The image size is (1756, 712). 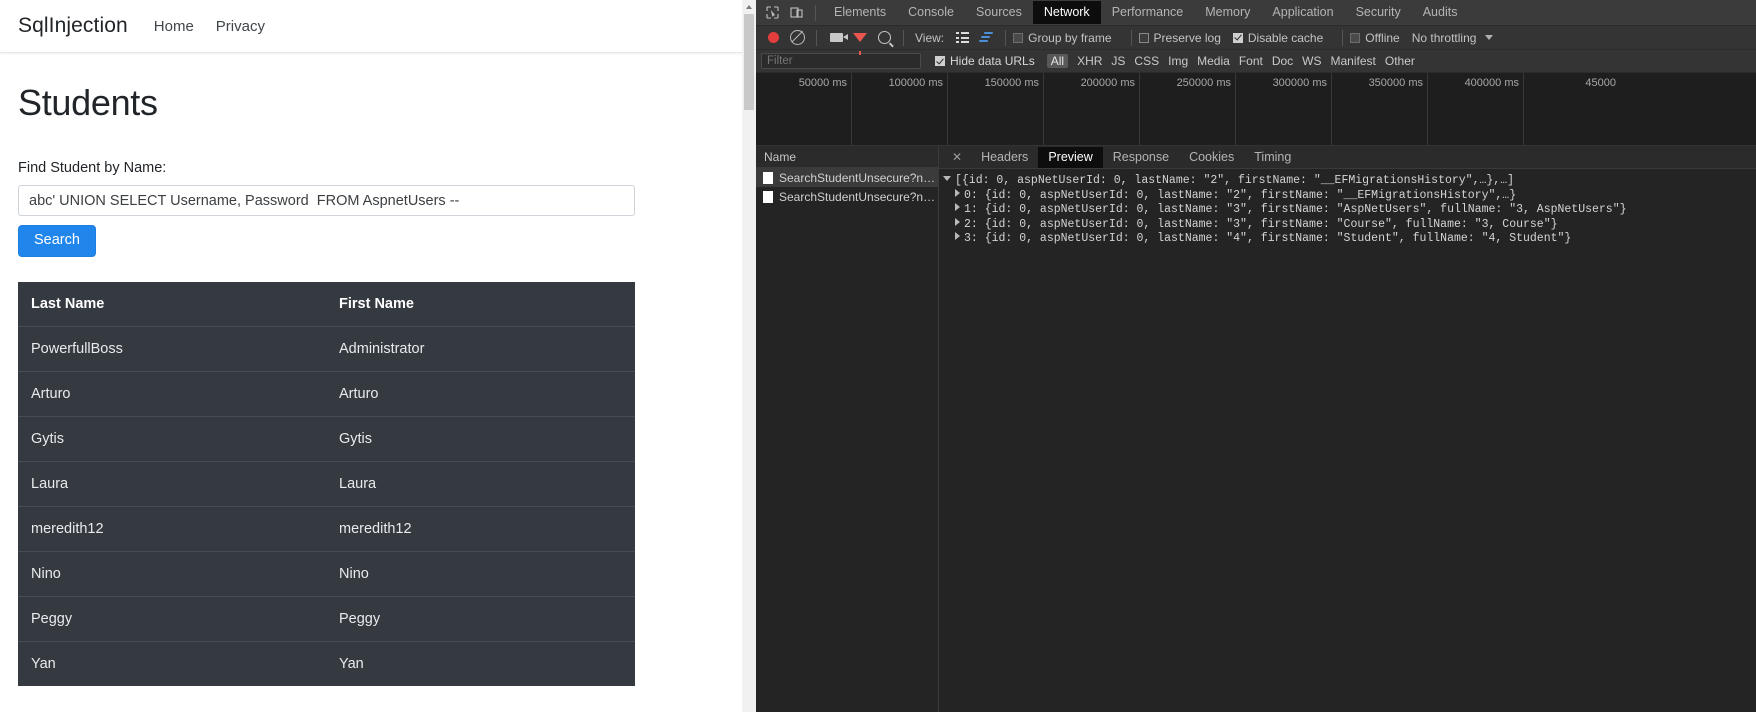 What do you see at coordinates (749, 7) in the screenshot?
I see `scroll-up-arrow` at bounding box center [749, 7].